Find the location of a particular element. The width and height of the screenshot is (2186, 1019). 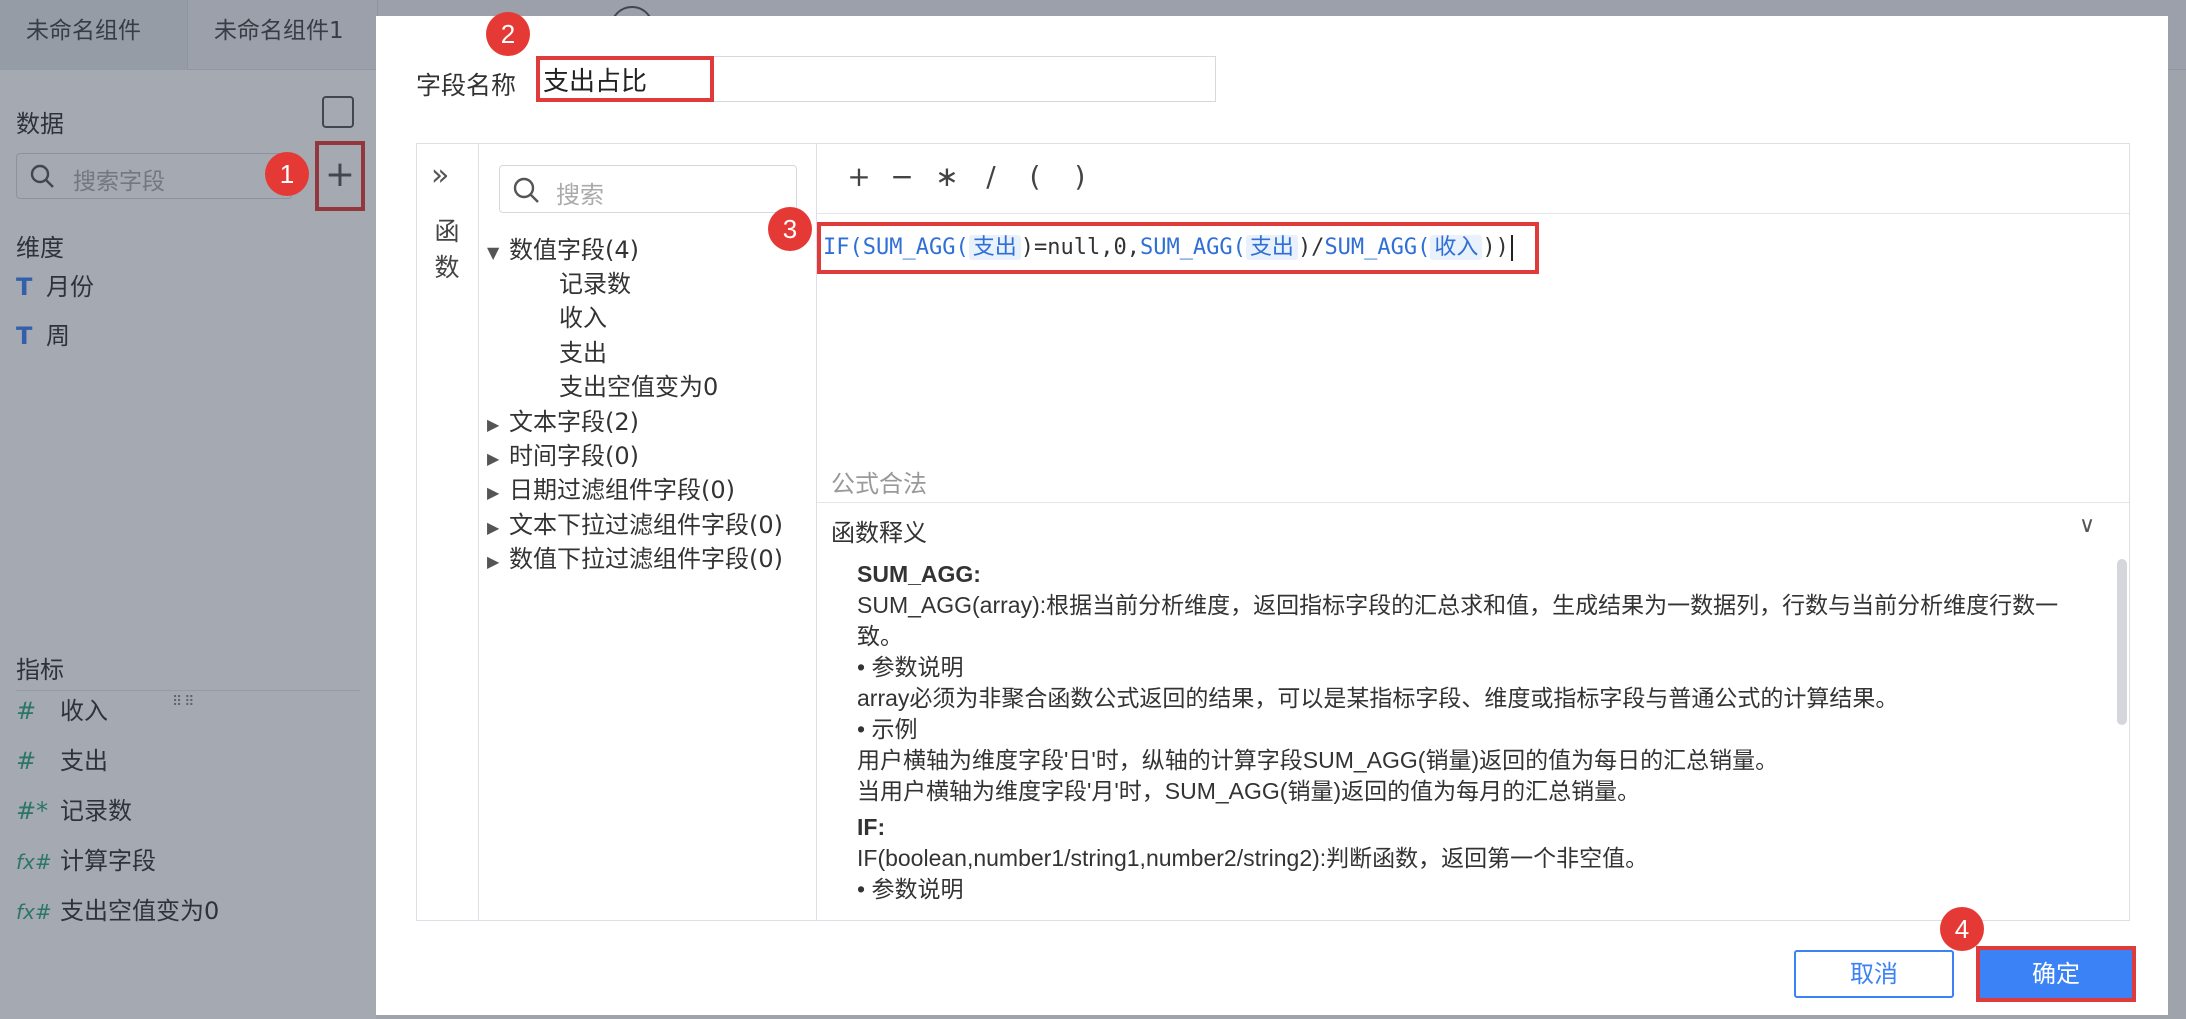

plus-operator-button: + is located at coordinates (859, 176).